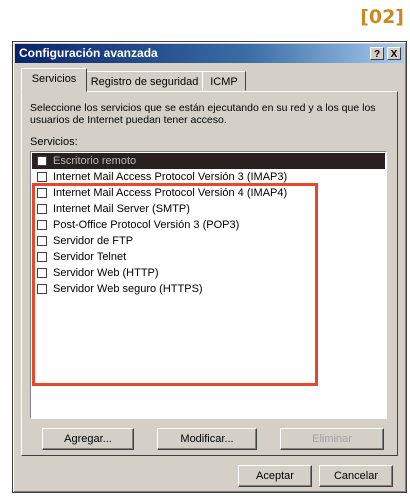 This screenshot has height=498, width=410. What do you see at coordinates (394, 53) in the screenshot?
I see `close-button: X` at bounding box center [394, 53].